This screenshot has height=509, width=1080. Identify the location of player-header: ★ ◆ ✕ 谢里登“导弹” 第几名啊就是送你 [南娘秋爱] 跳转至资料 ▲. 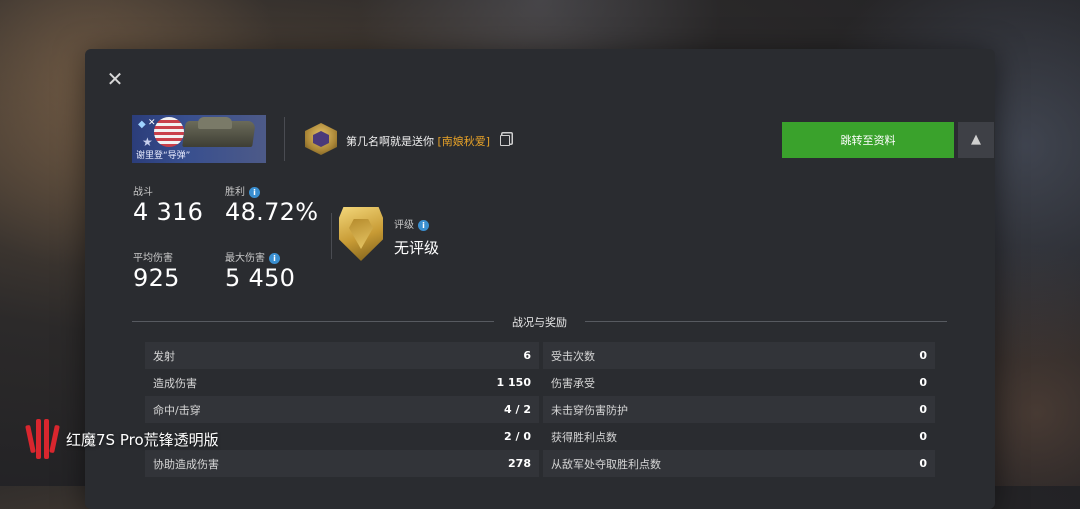
(563, 140).